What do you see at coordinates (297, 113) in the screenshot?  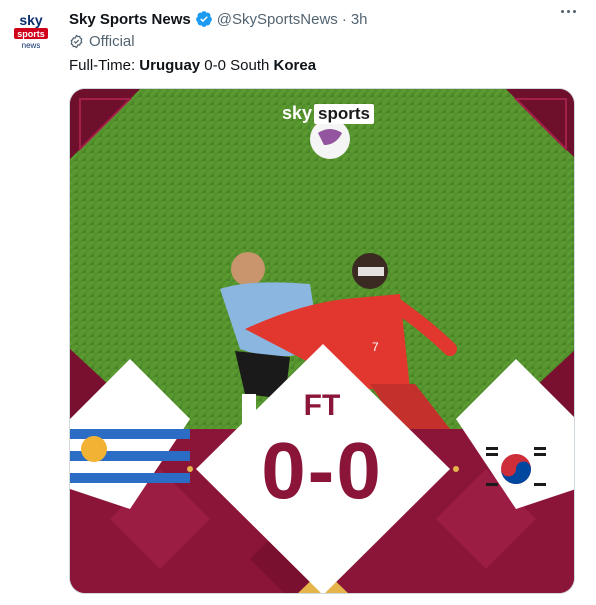 I see `brand-sky: sky` at bounding box center [297, 113].